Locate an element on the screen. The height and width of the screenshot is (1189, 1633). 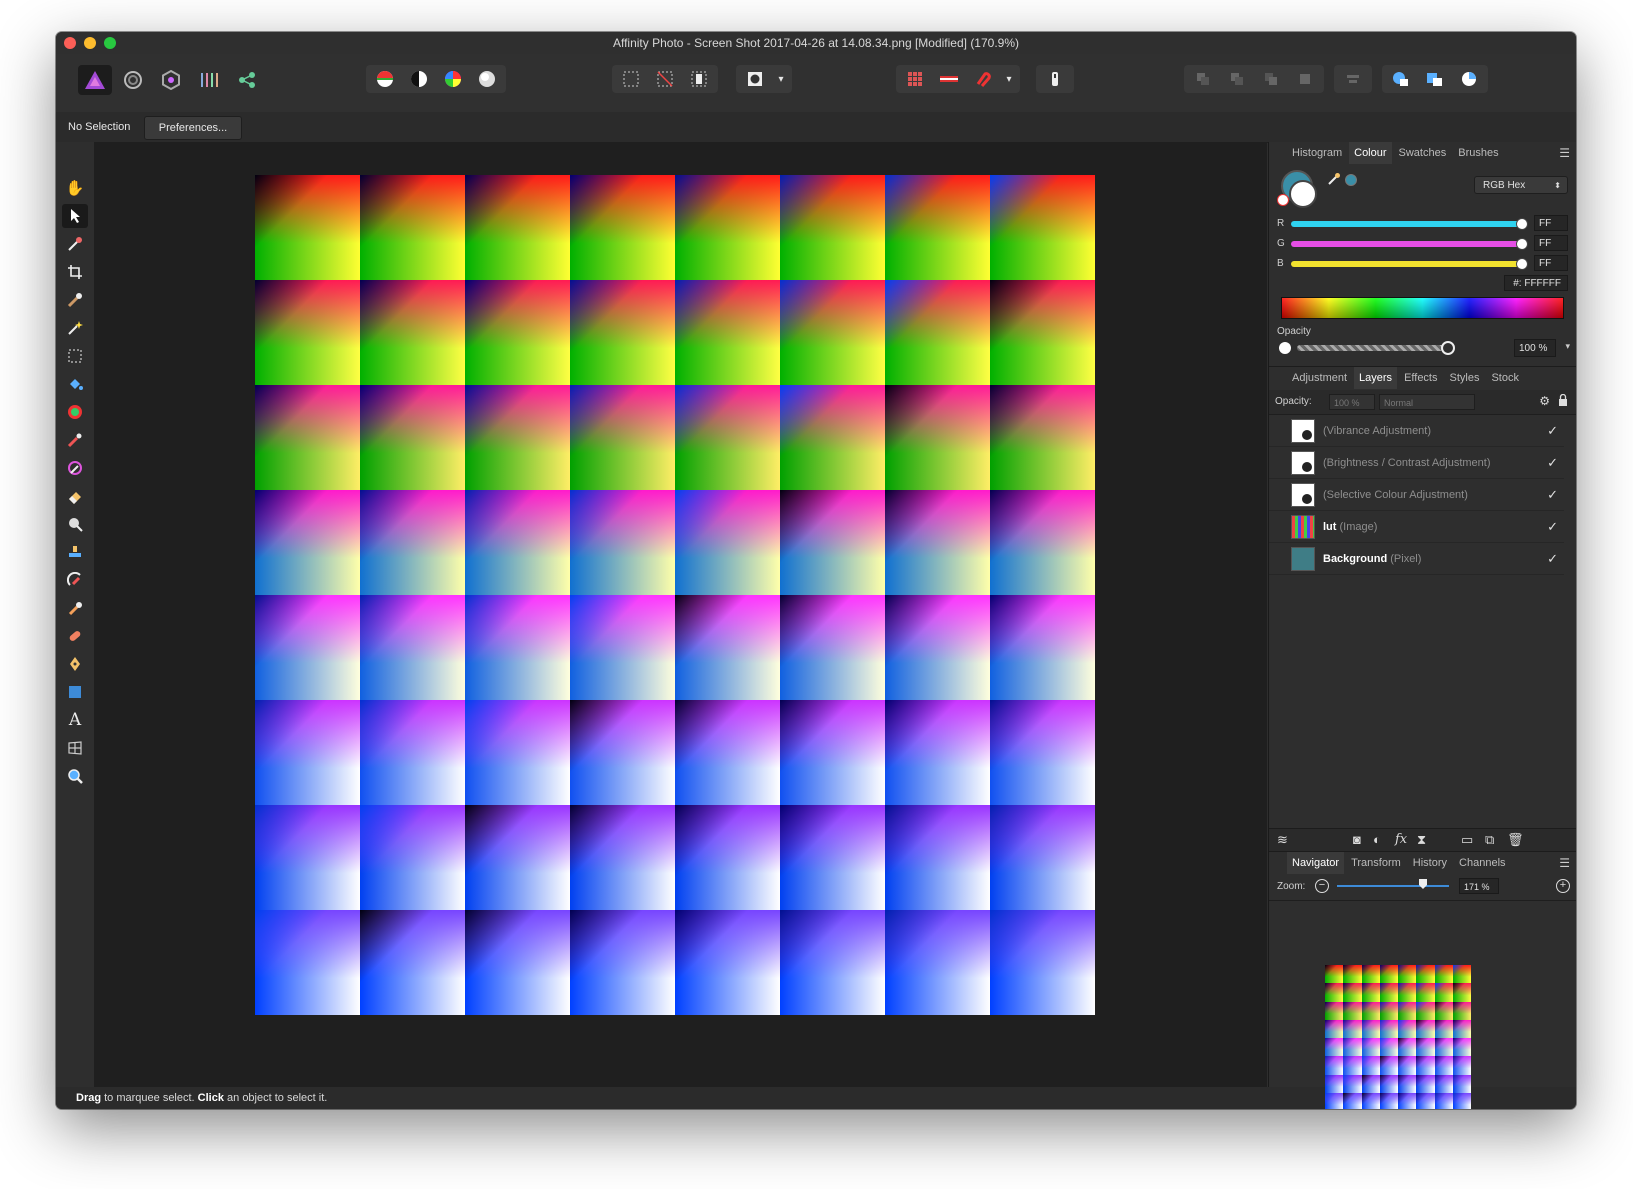
adjustments-icon: ◐ is located at coordinates (1377, 839).